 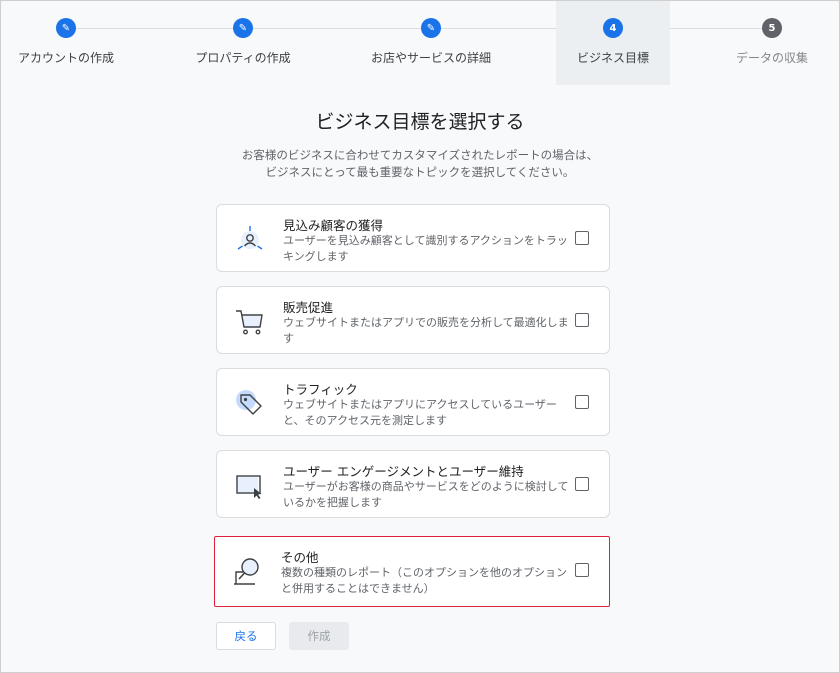 I want to click on create-button: 作成, so click(x=319, y=636).